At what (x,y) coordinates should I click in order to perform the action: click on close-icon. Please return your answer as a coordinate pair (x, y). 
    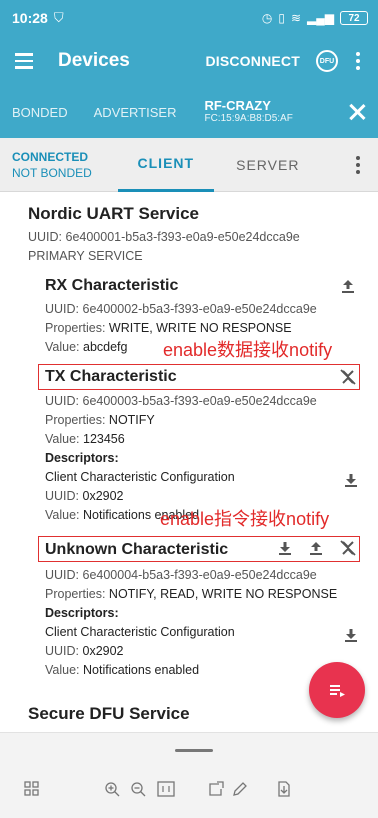
    Looking at the image, I should click on (357, 112).